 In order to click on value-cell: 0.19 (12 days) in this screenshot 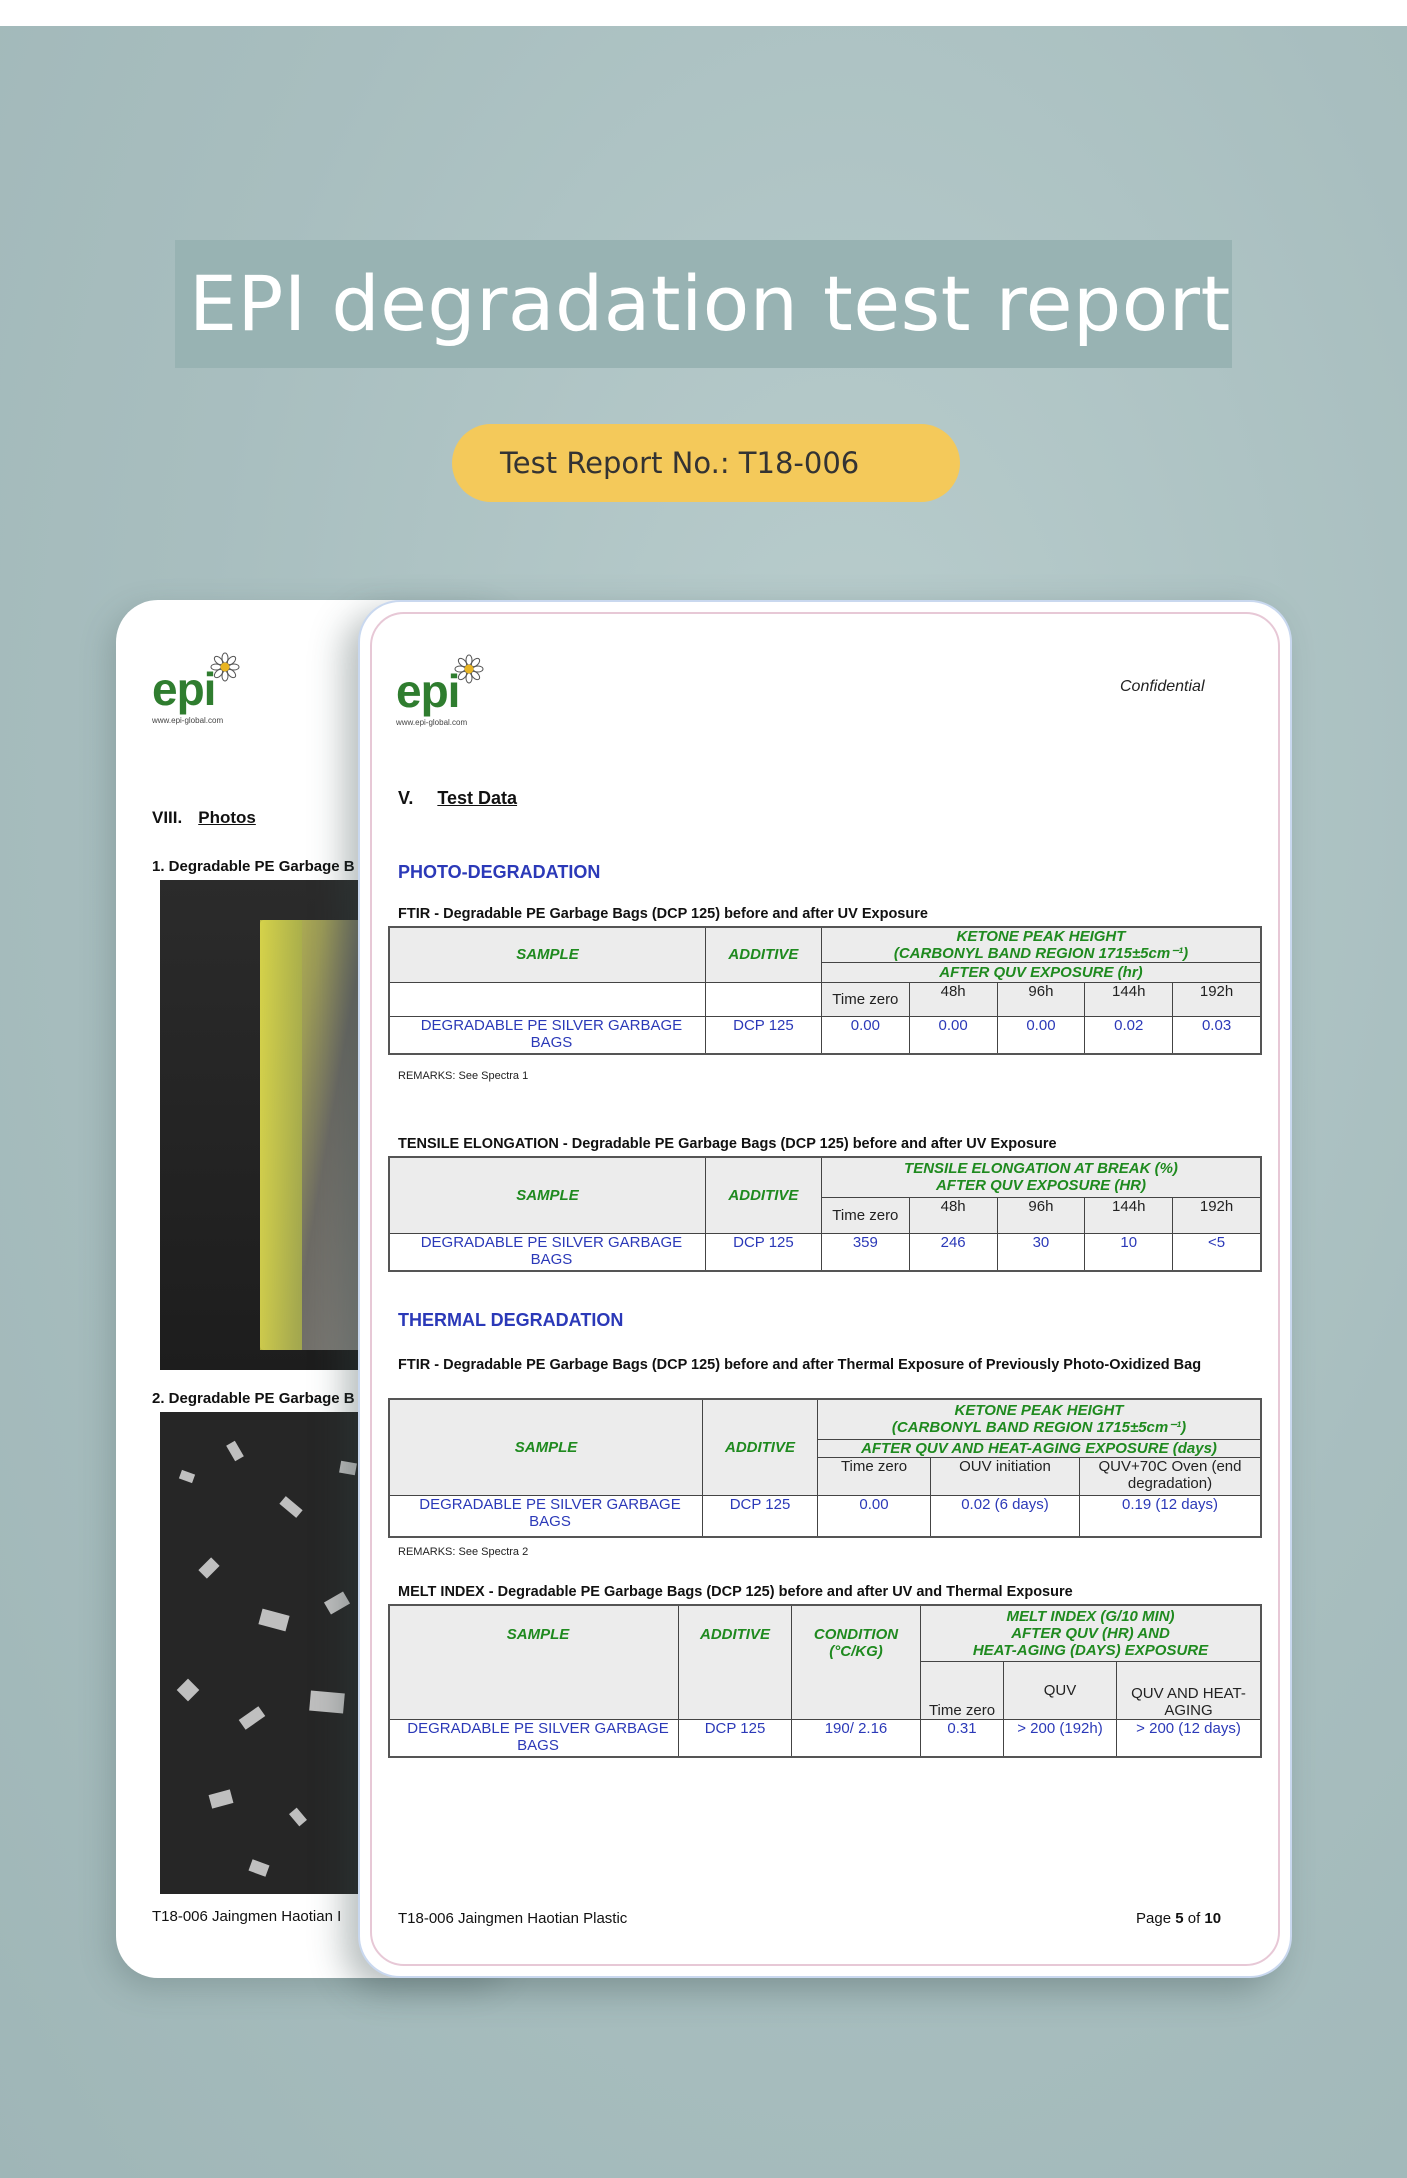, I will do `click(1170, 1516)`.